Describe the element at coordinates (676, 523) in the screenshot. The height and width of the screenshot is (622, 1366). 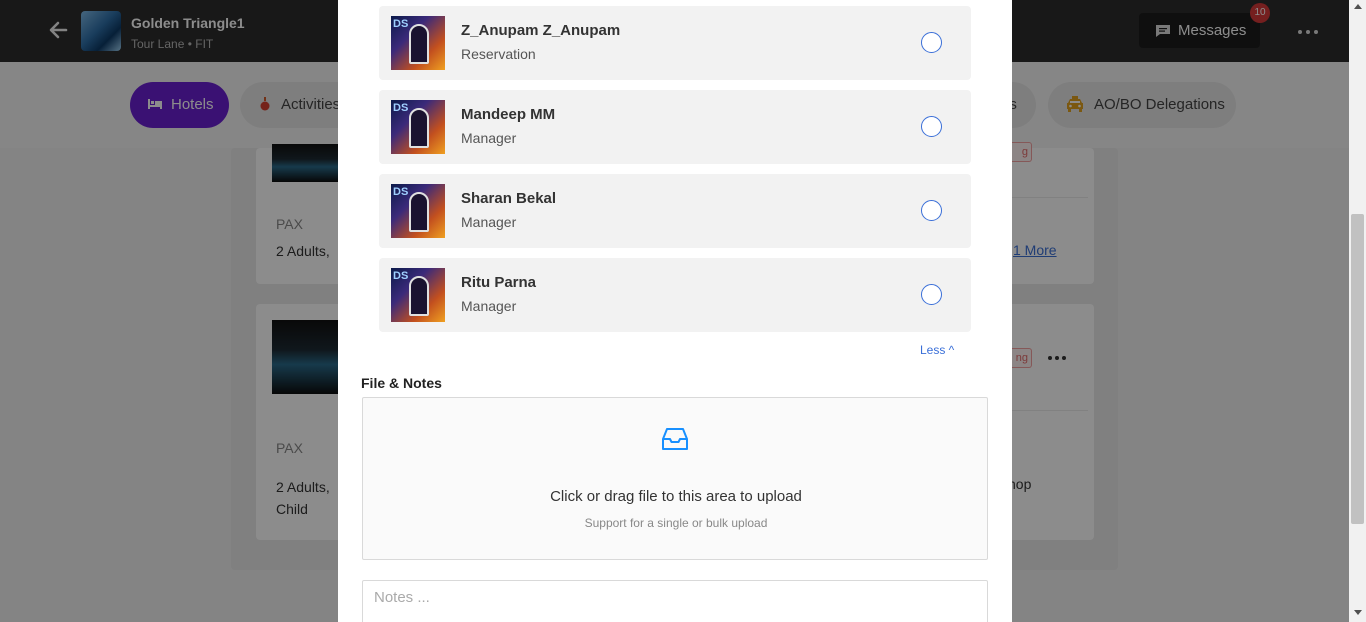
I see `upload-hint: Support for a single or bulk upload` at that location.